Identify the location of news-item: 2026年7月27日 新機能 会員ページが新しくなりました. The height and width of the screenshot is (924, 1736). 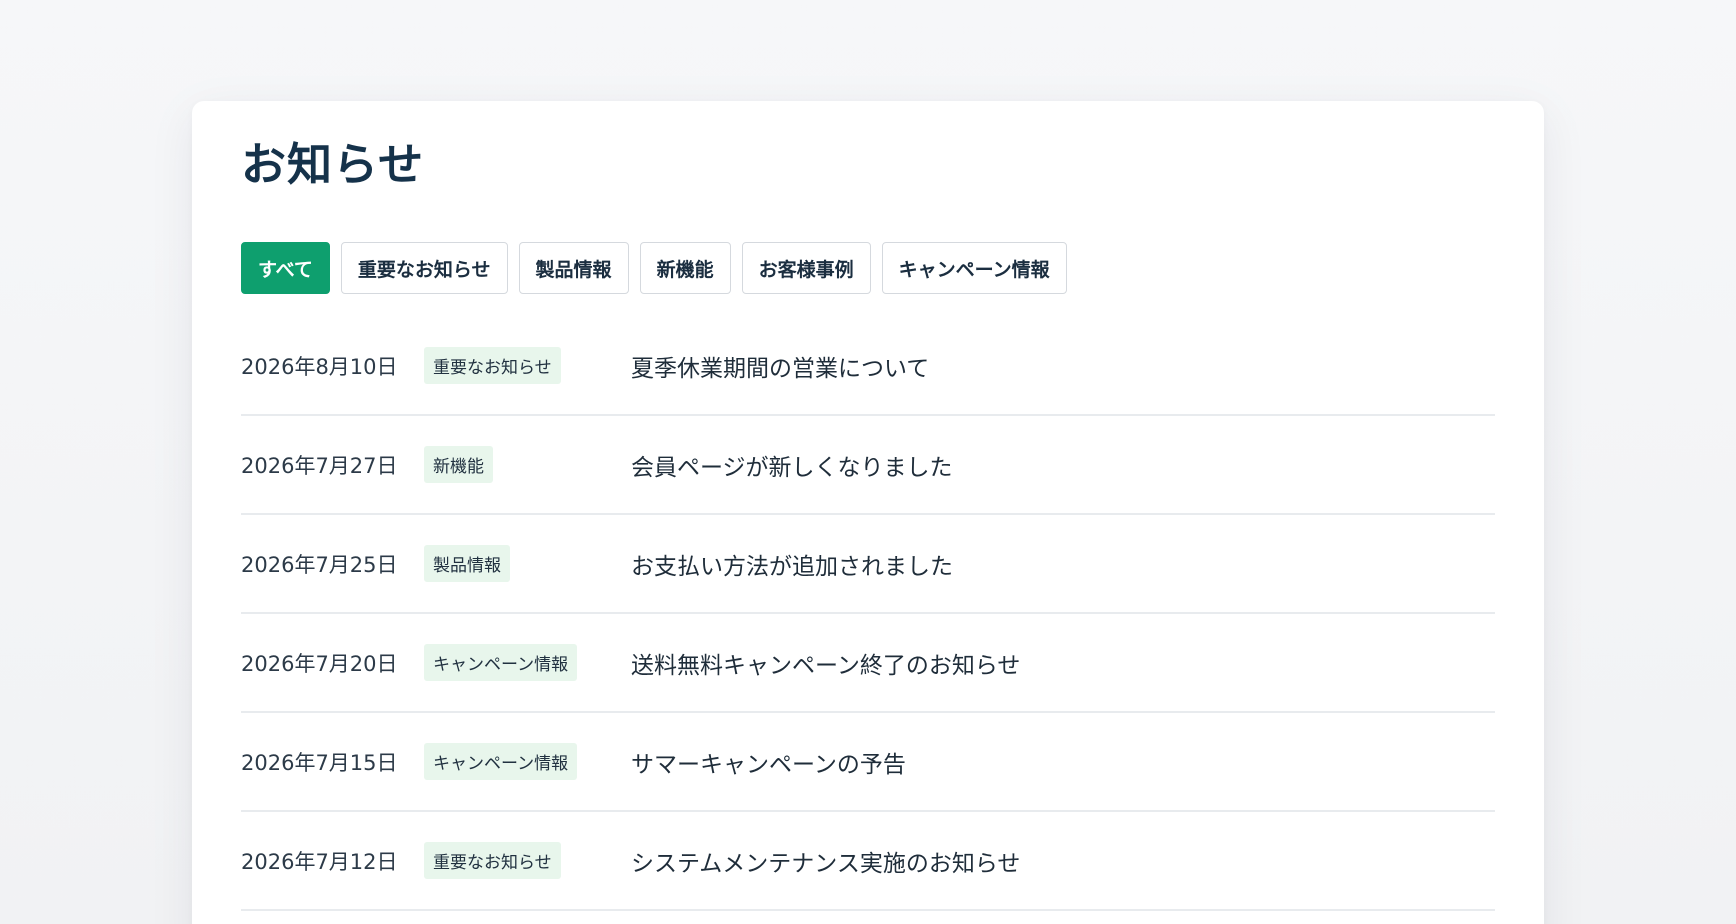
(868, 465).